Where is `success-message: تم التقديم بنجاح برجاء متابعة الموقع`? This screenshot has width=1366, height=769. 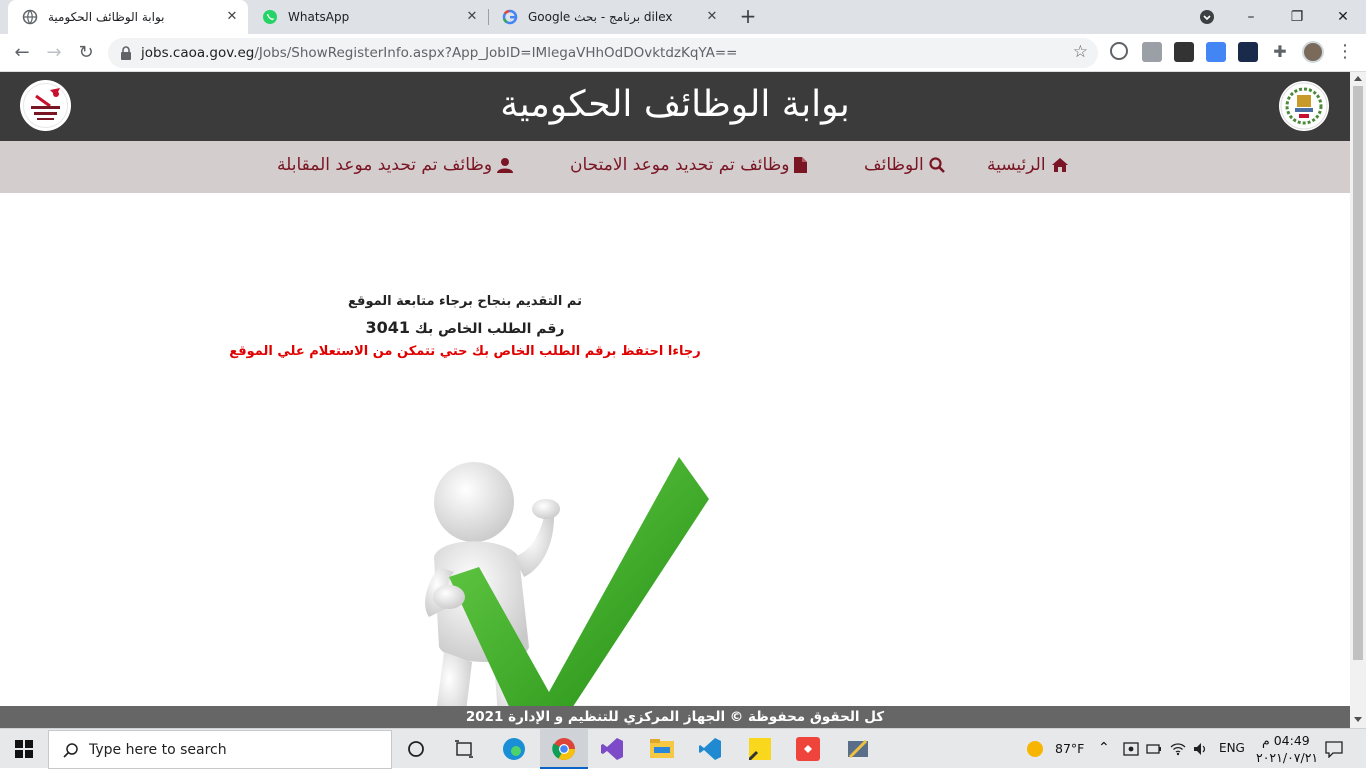
success-message: تم التقديم بنجاح برجاء متابعة الموقع is located at coordinates (465, 301).